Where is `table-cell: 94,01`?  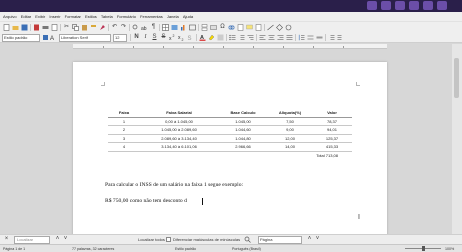 table-cell: 94,01 is located at coordinates (332, 130).